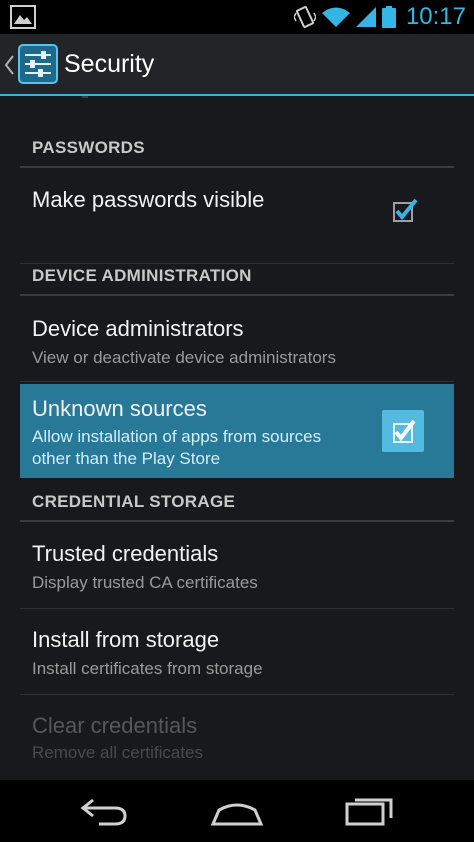 The width and height of the screenshot is (474, 842). Describe the element at coordinates (23, 17) in the screenshot. I see `gallery-notification-icon` at that location.